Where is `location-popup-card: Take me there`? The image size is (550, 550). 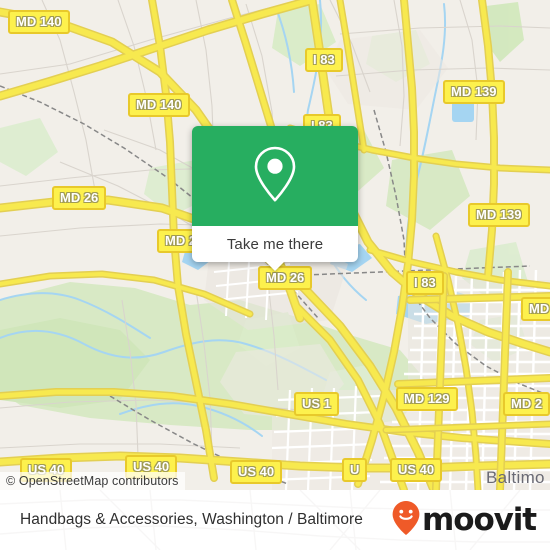
location-popup-card: Take me there is located at coordinates (275, 198).